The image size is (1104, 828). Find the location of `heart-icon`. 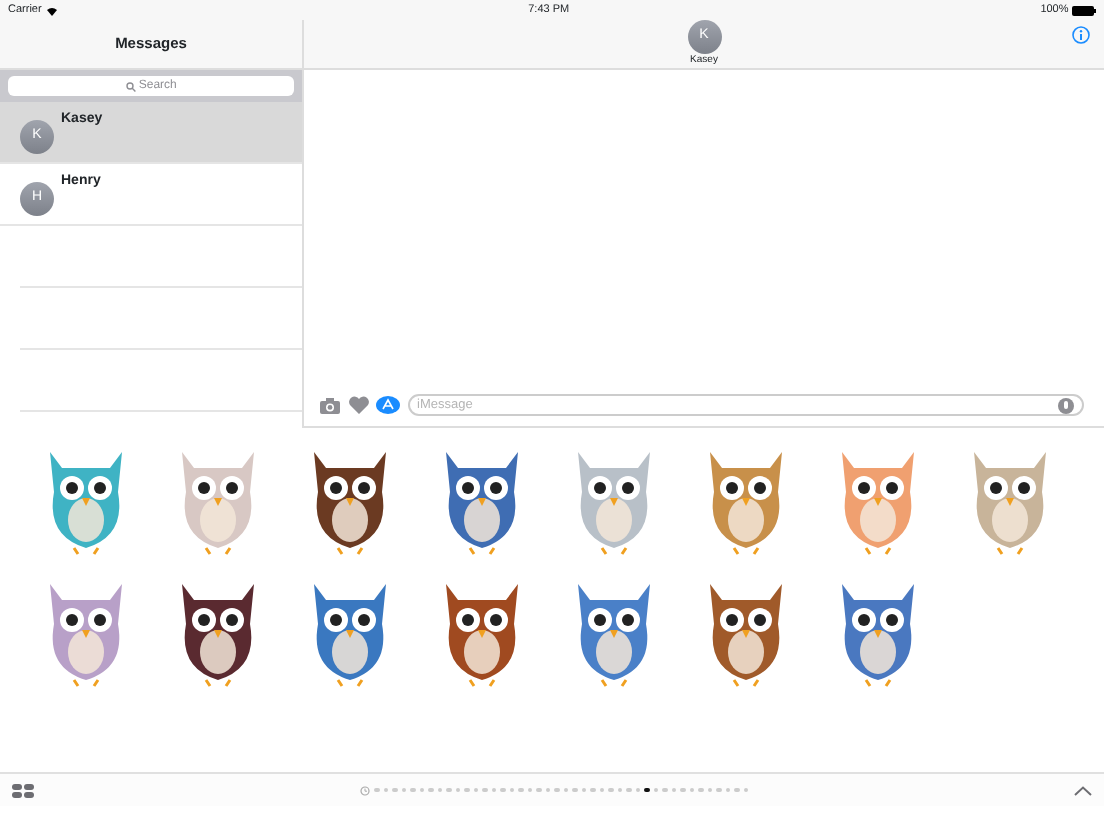

heart-icon is located at coordinates (358, 405).